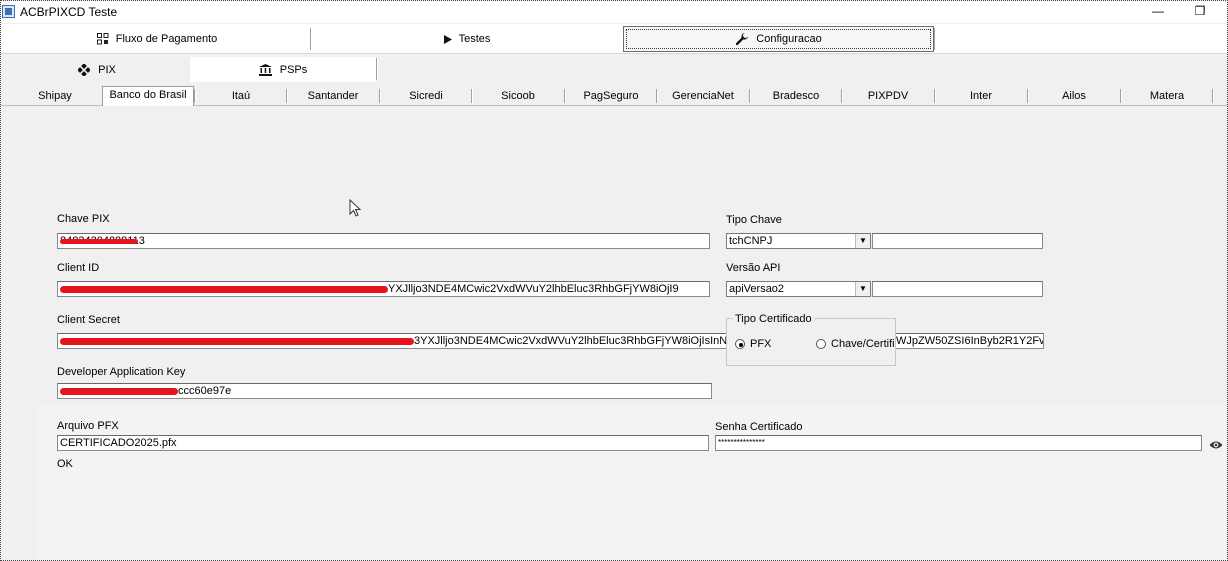 The image size is (1228, 561). Describe the element at coordinates (166, 39) in the screenshot. I see `tab-label: Fluxo de Pagamento` at that location.